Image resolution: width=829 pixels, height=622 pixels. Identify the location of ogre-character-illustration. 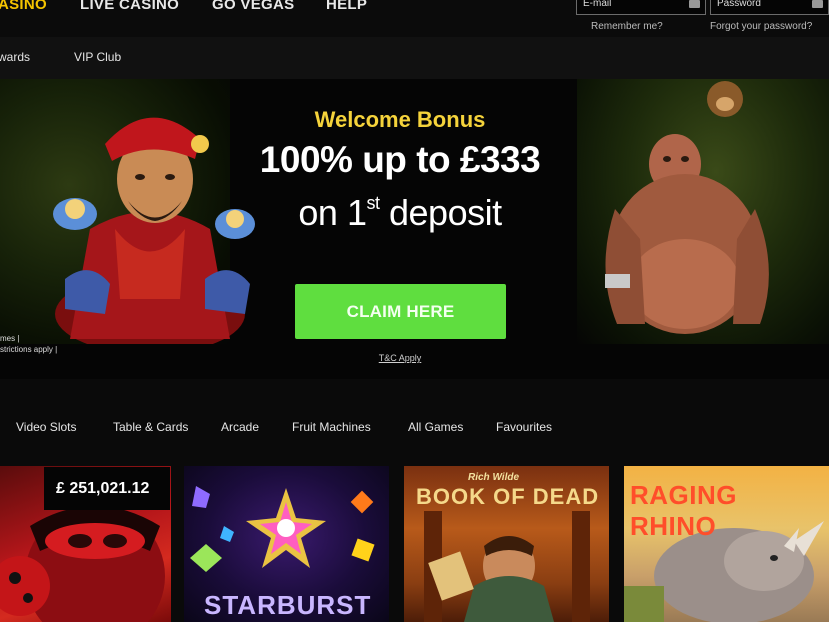
(687, 207).